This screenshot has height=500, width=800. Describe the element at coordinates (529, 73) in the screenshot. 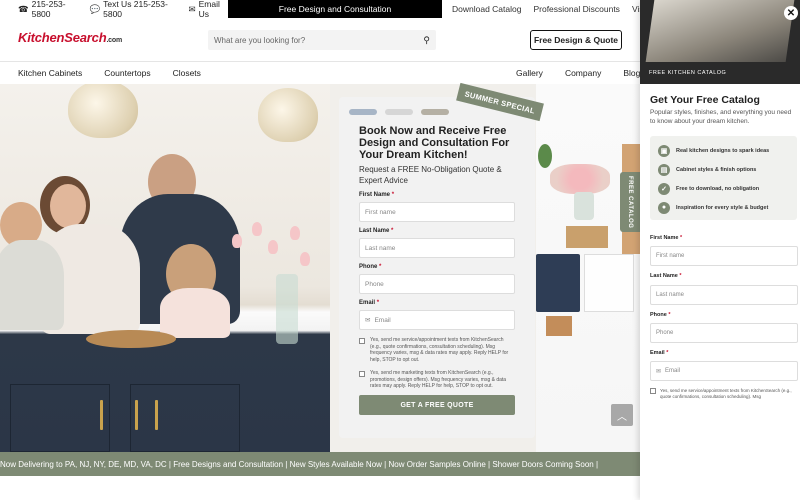

I see `nav-gallery: Gallery` at that location.